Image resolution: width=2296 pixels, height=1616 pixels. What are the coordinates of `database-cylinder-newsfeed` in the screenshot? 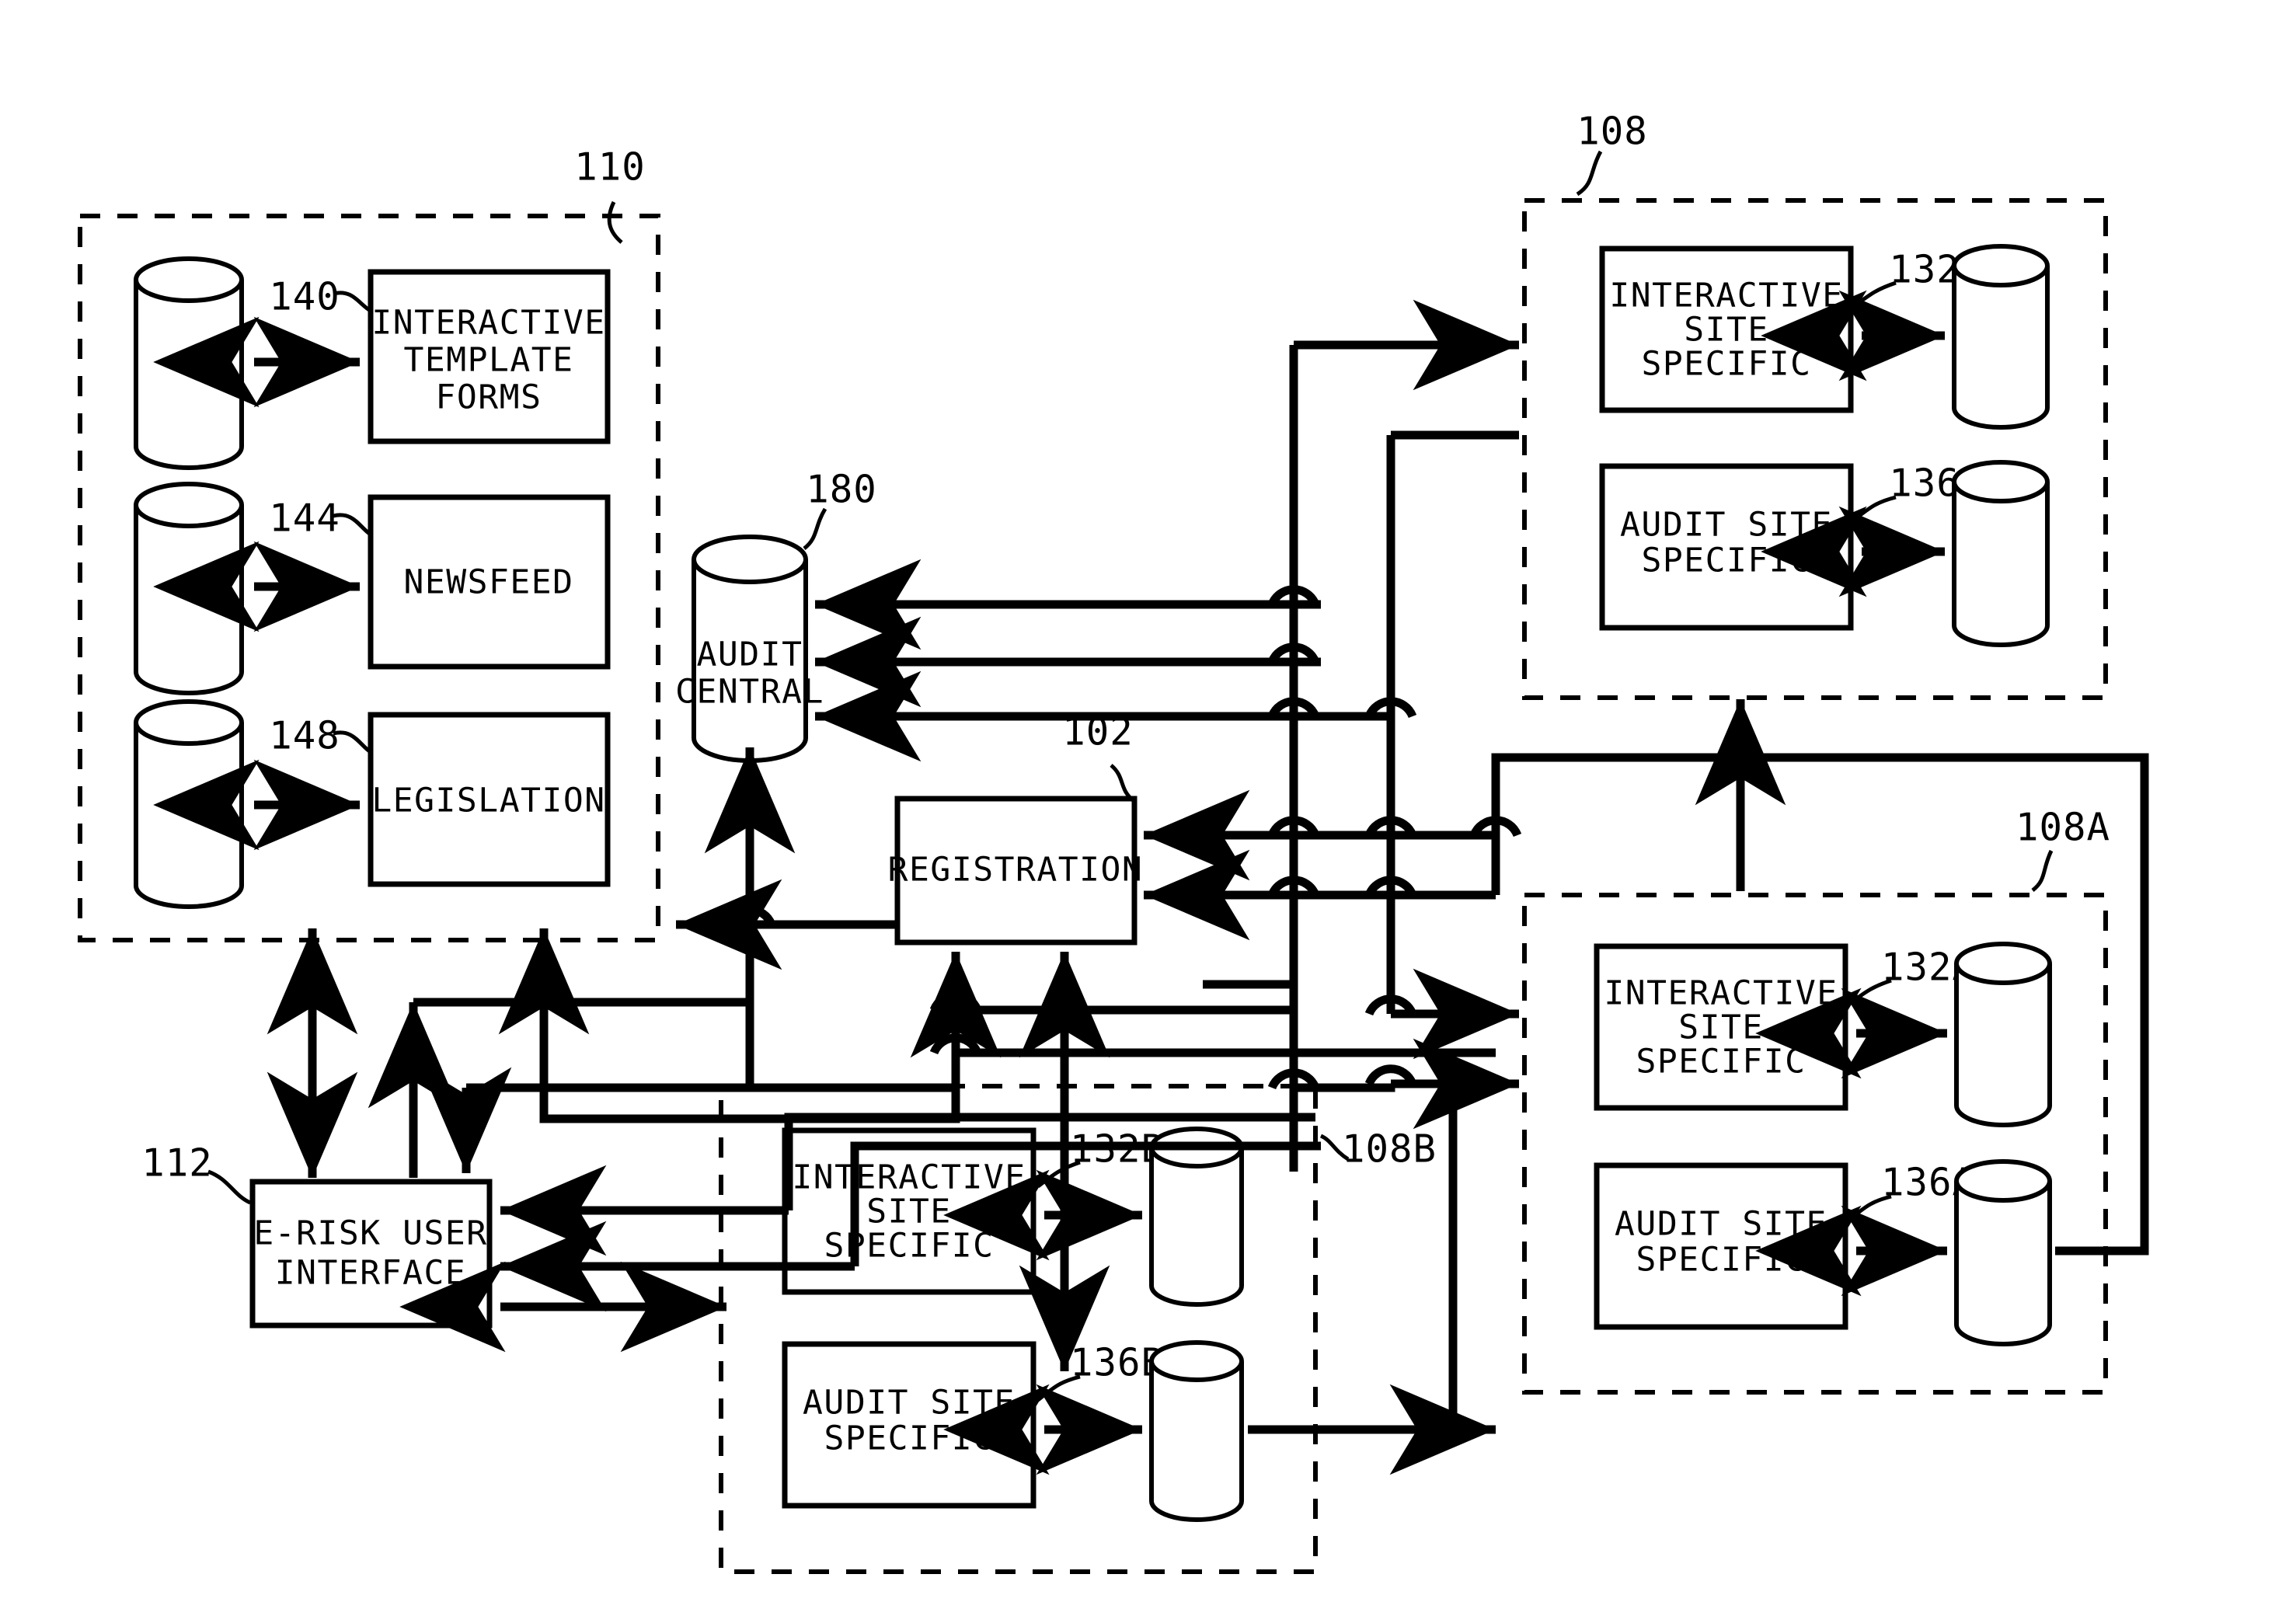 It's located at (189, 588).